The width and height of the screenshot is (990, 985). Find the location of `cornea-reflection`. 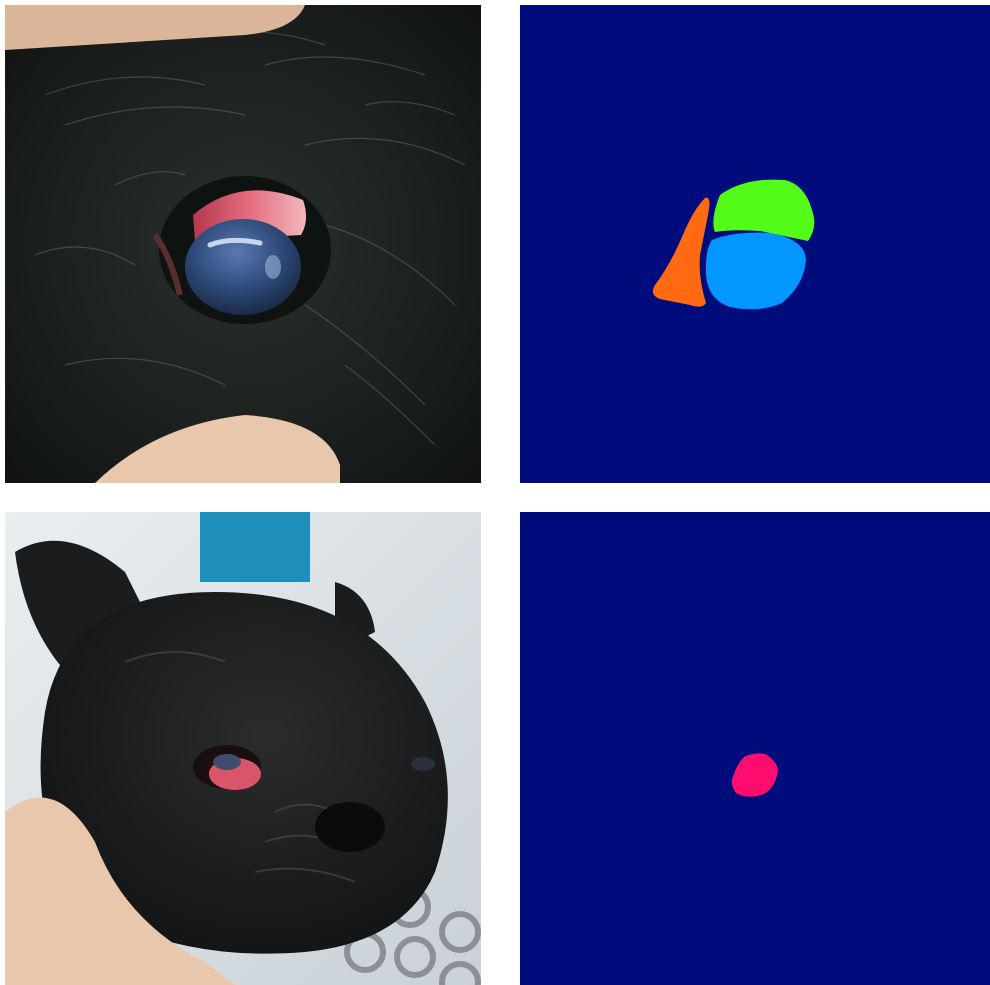

cornea-reflection is located at coordinates (273, 267).